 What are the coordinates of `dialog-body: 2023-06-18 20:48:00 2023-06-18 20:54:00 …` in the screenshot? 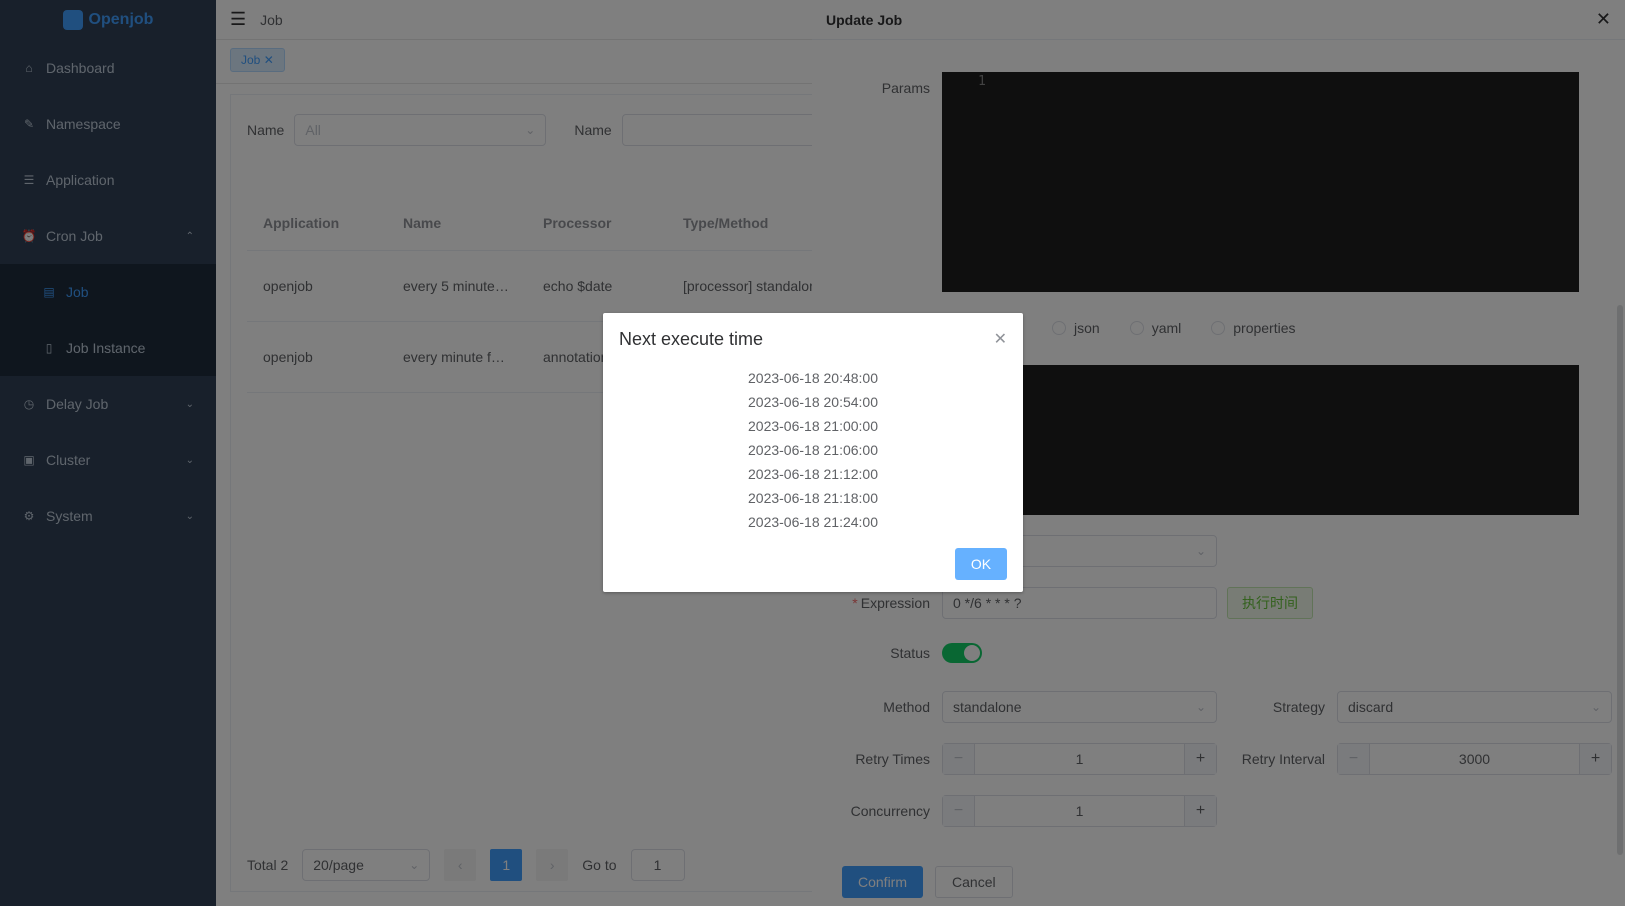 It's located at (813, 447).